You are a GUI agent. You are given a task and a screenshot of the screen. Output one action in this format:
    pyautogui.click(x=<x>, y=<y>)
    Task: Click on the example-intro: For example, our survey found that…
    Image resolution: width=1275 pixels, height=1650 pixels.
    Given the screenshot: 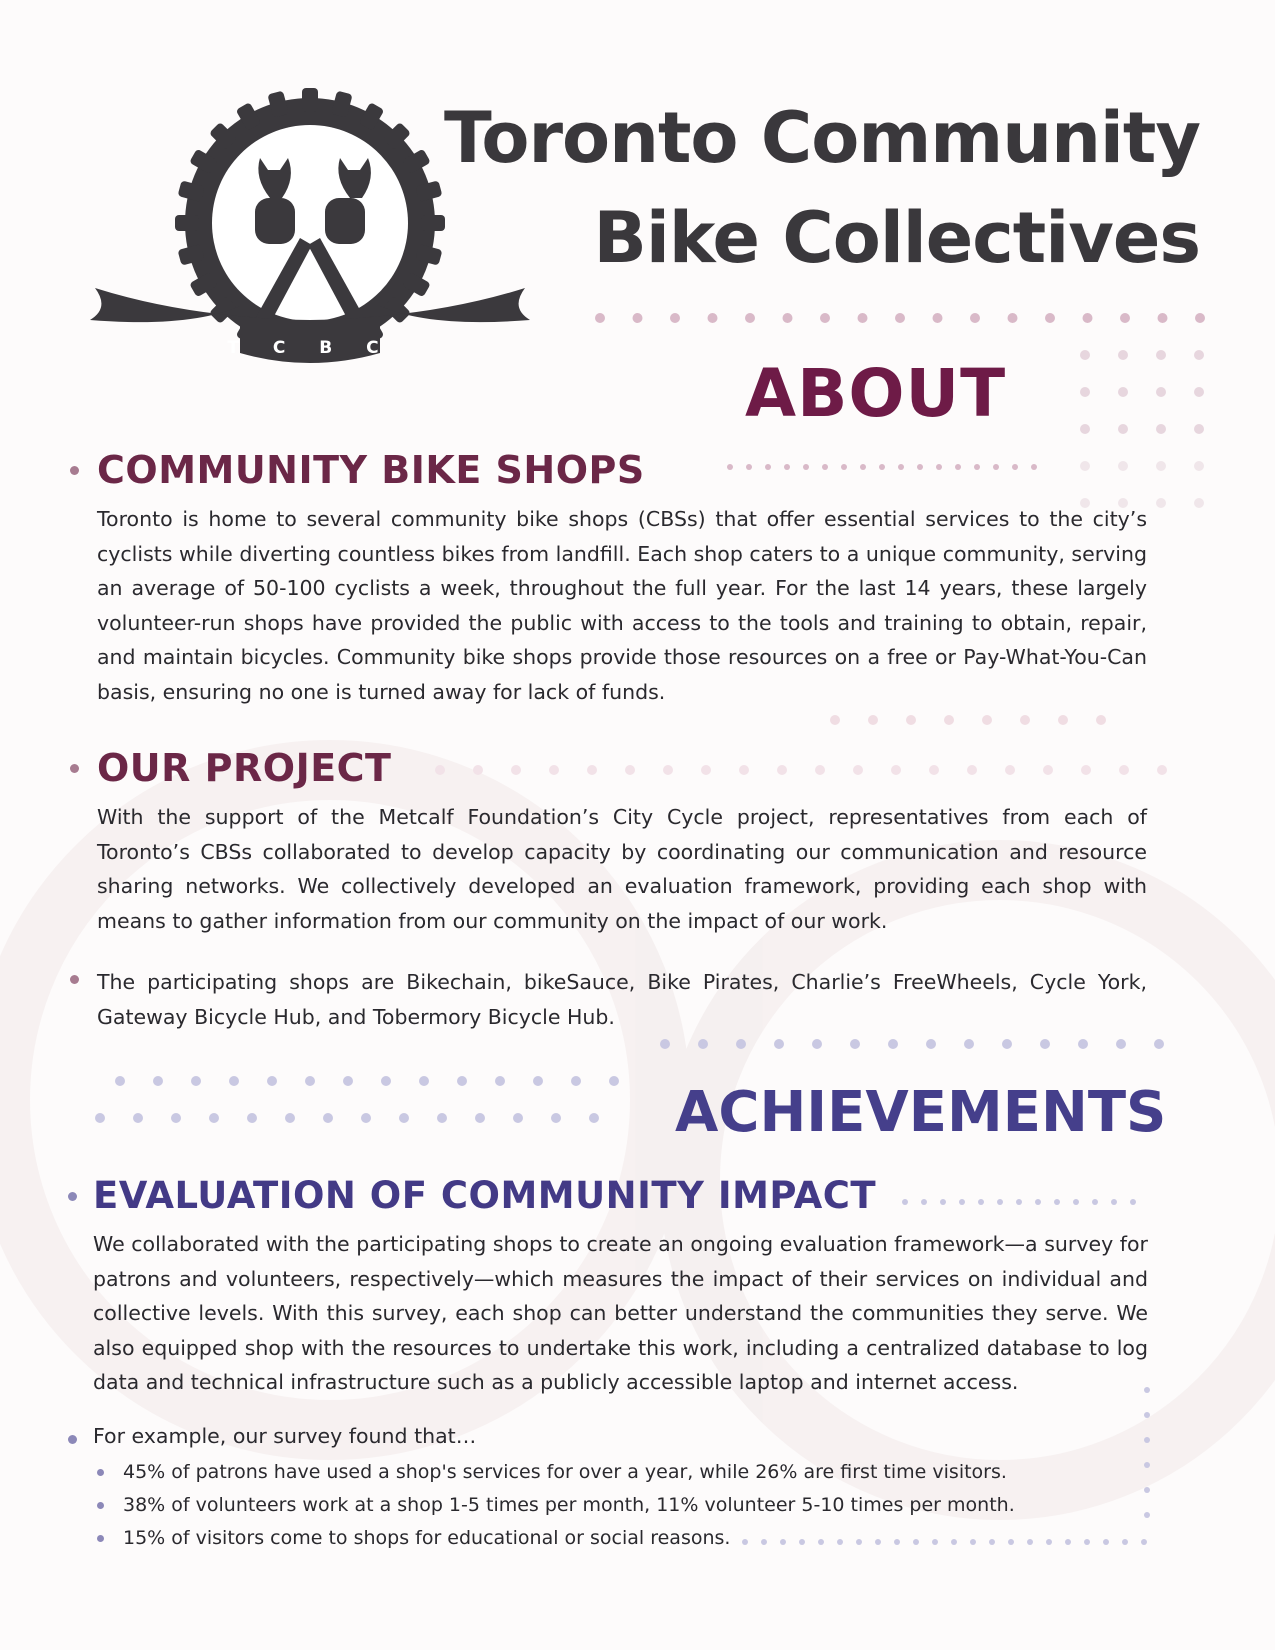 What is the action you would take?
    pyautogui.click(x=285, y=1436)
    